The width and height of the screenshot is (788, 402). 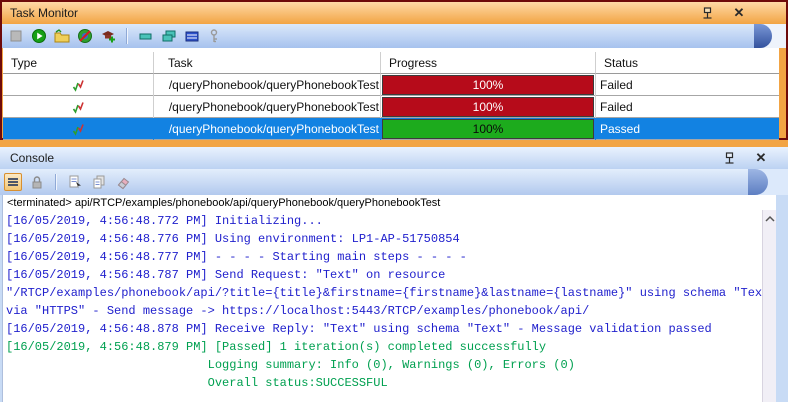 What do you see at coordinates (99, 182) in the screenshot?
I see `pin-console-icon` at bounding box center [99, 182].